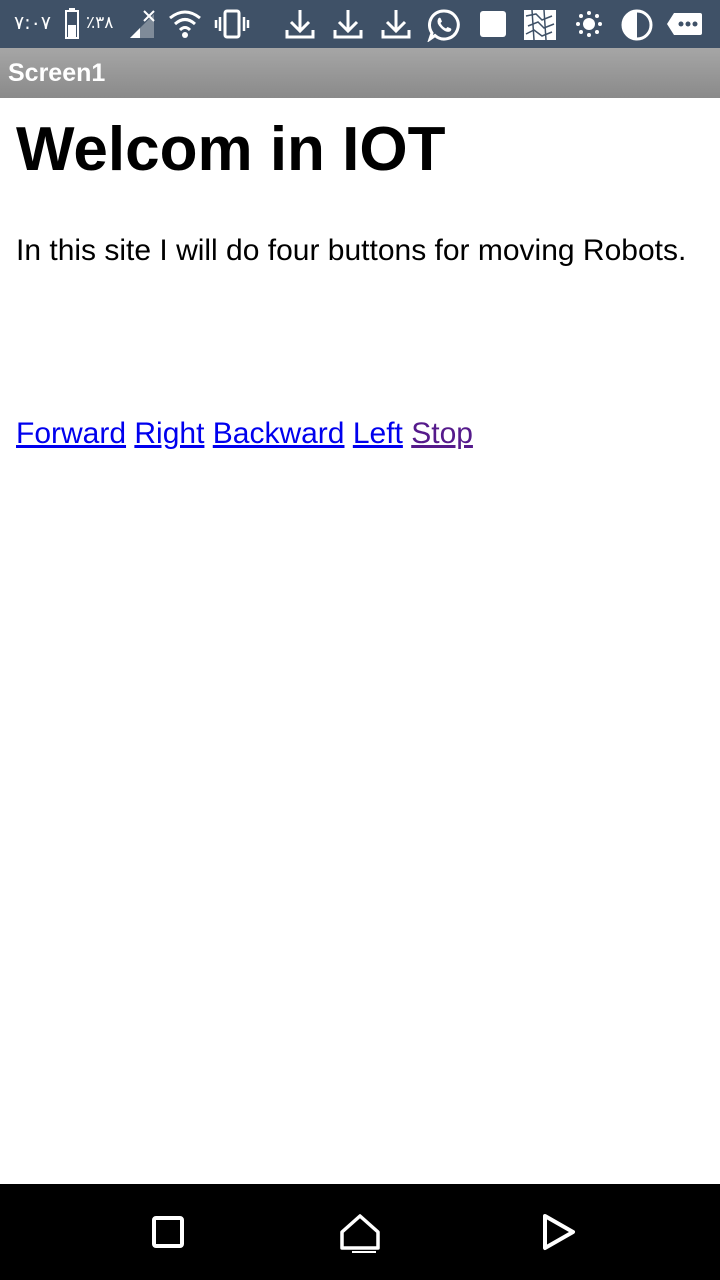  I want to click on battery-icon, so click(72, 23).